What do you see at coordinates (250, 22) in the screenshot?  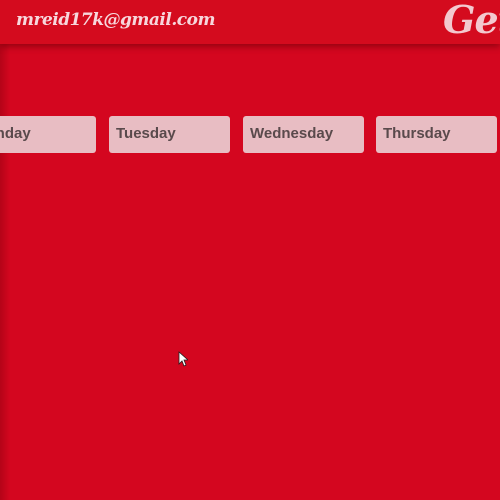 I see `top-bar: mreid17k@gmail.com GetT` at bounding box center [250, 22].